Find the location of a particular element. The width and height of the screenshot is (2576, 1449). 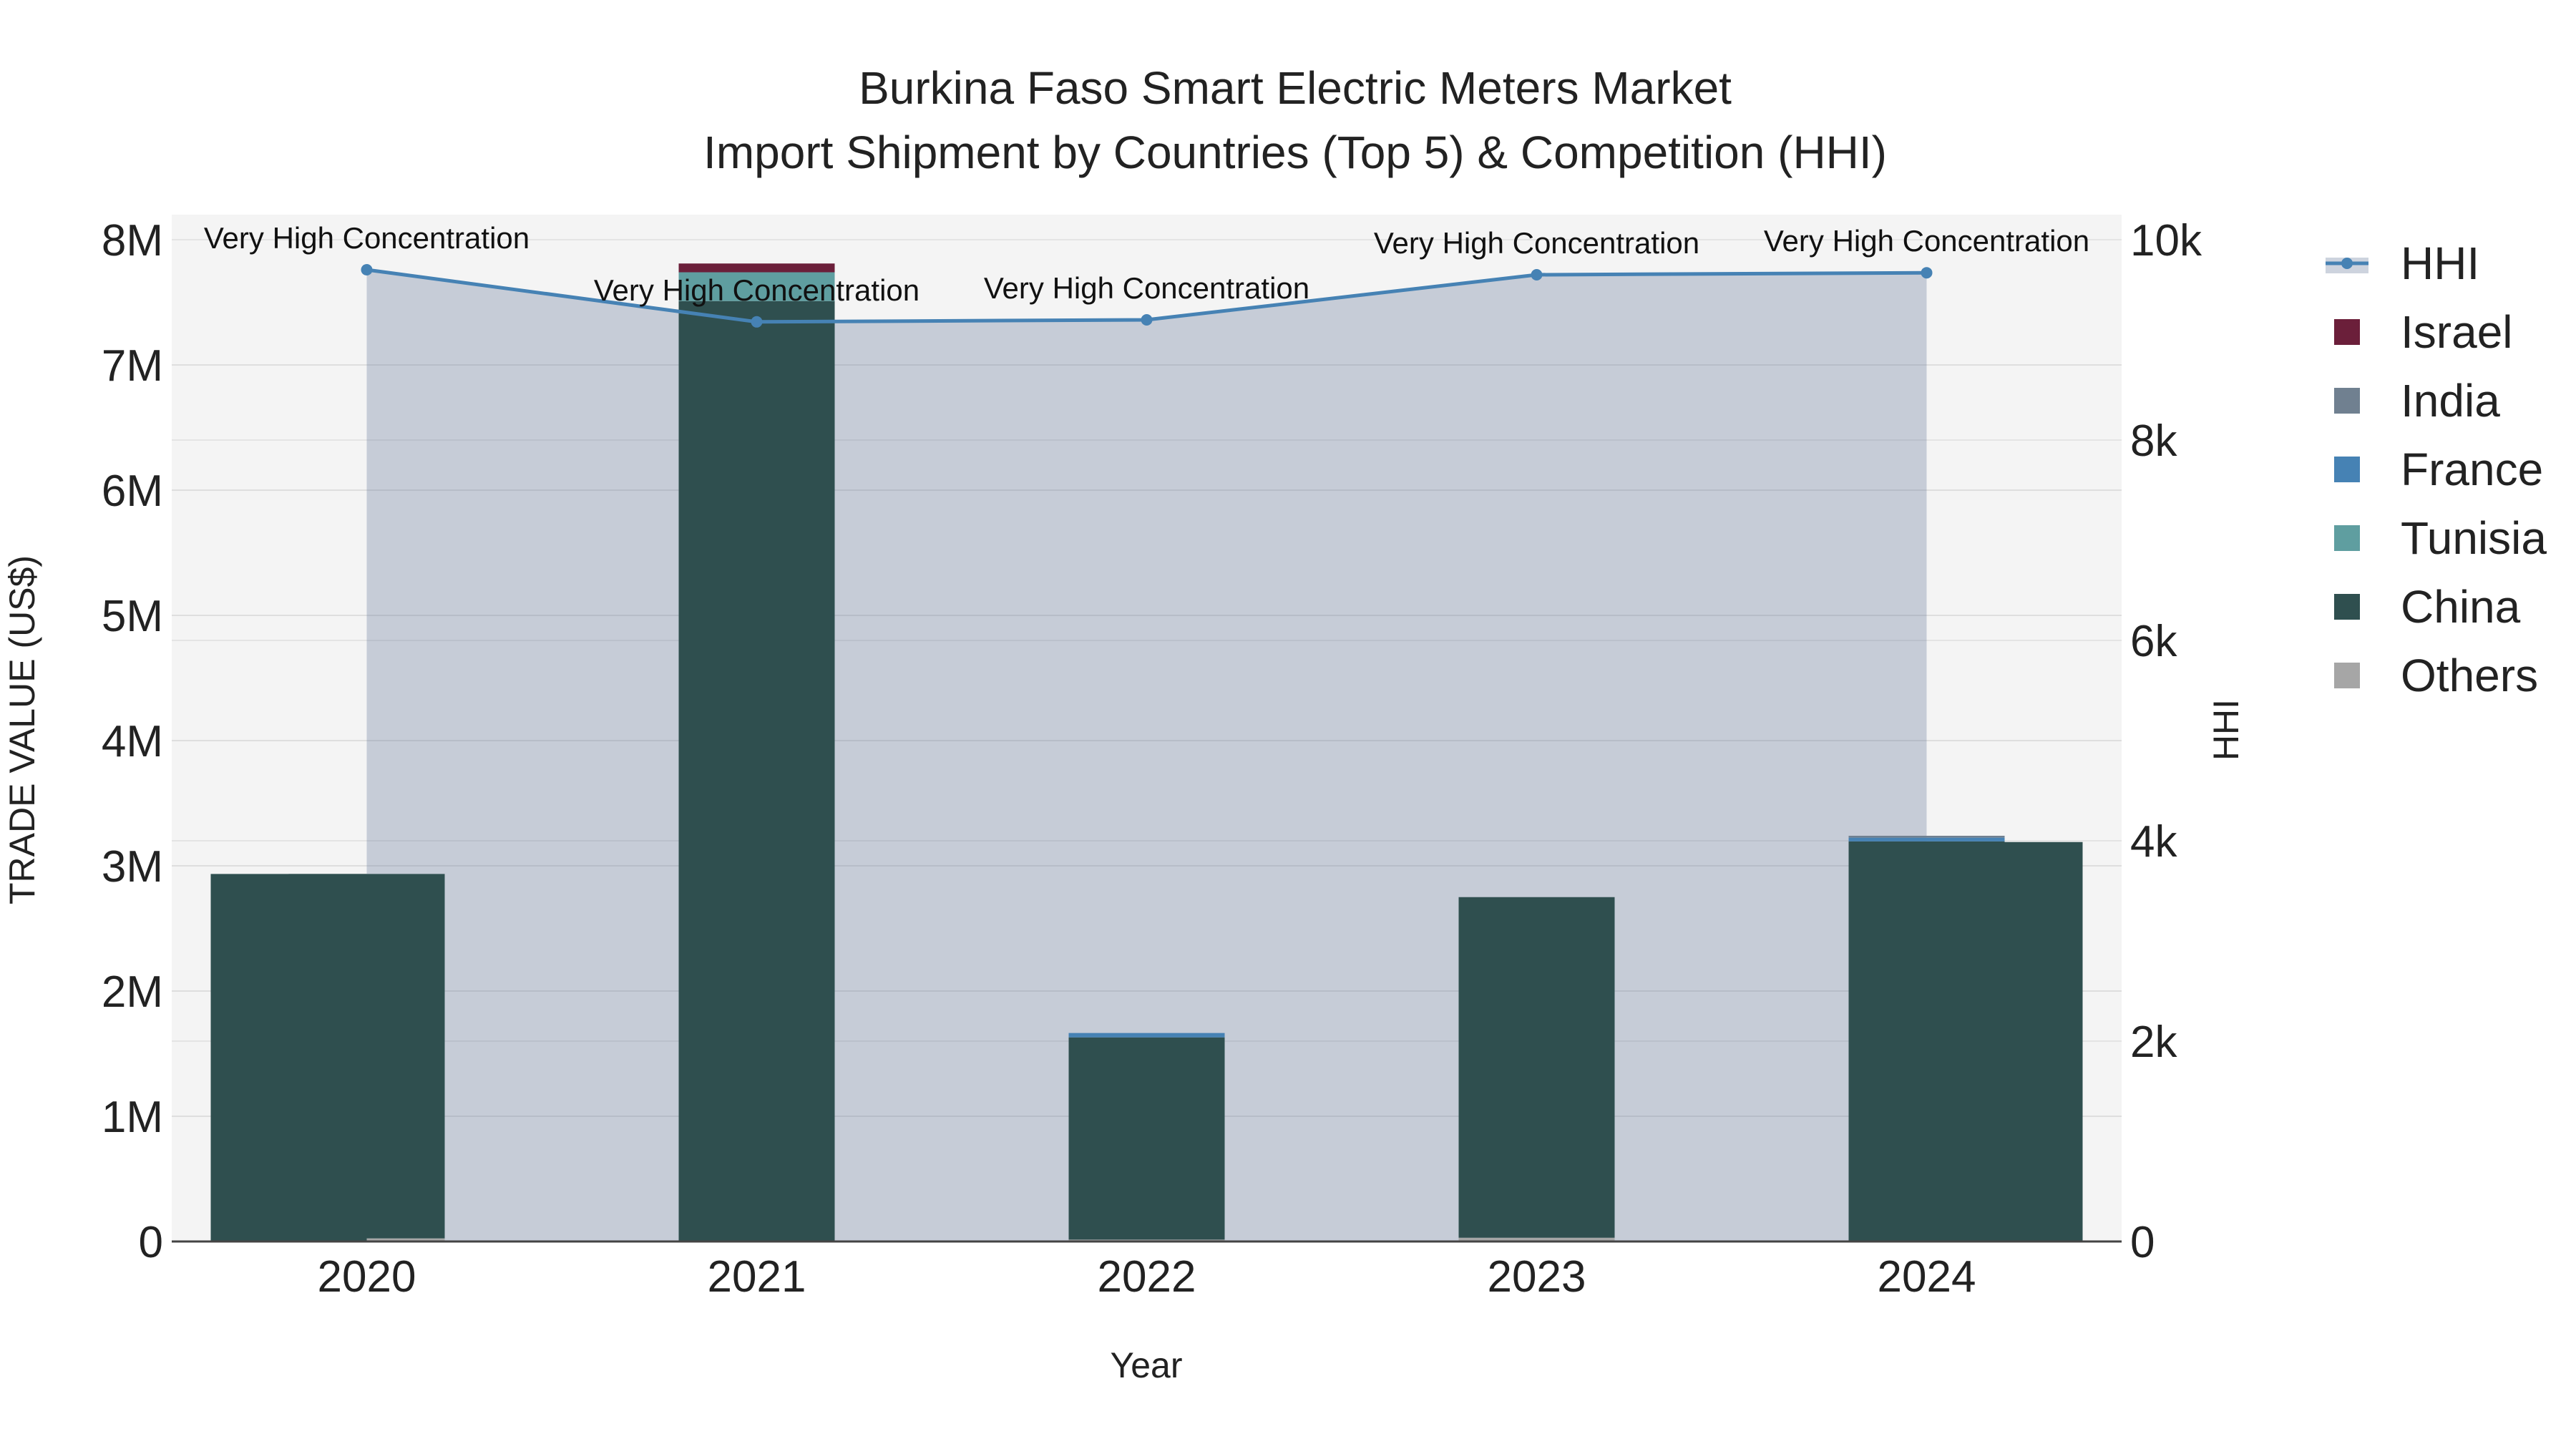

legend-label-china: China is located at coordinates (2461, 607).